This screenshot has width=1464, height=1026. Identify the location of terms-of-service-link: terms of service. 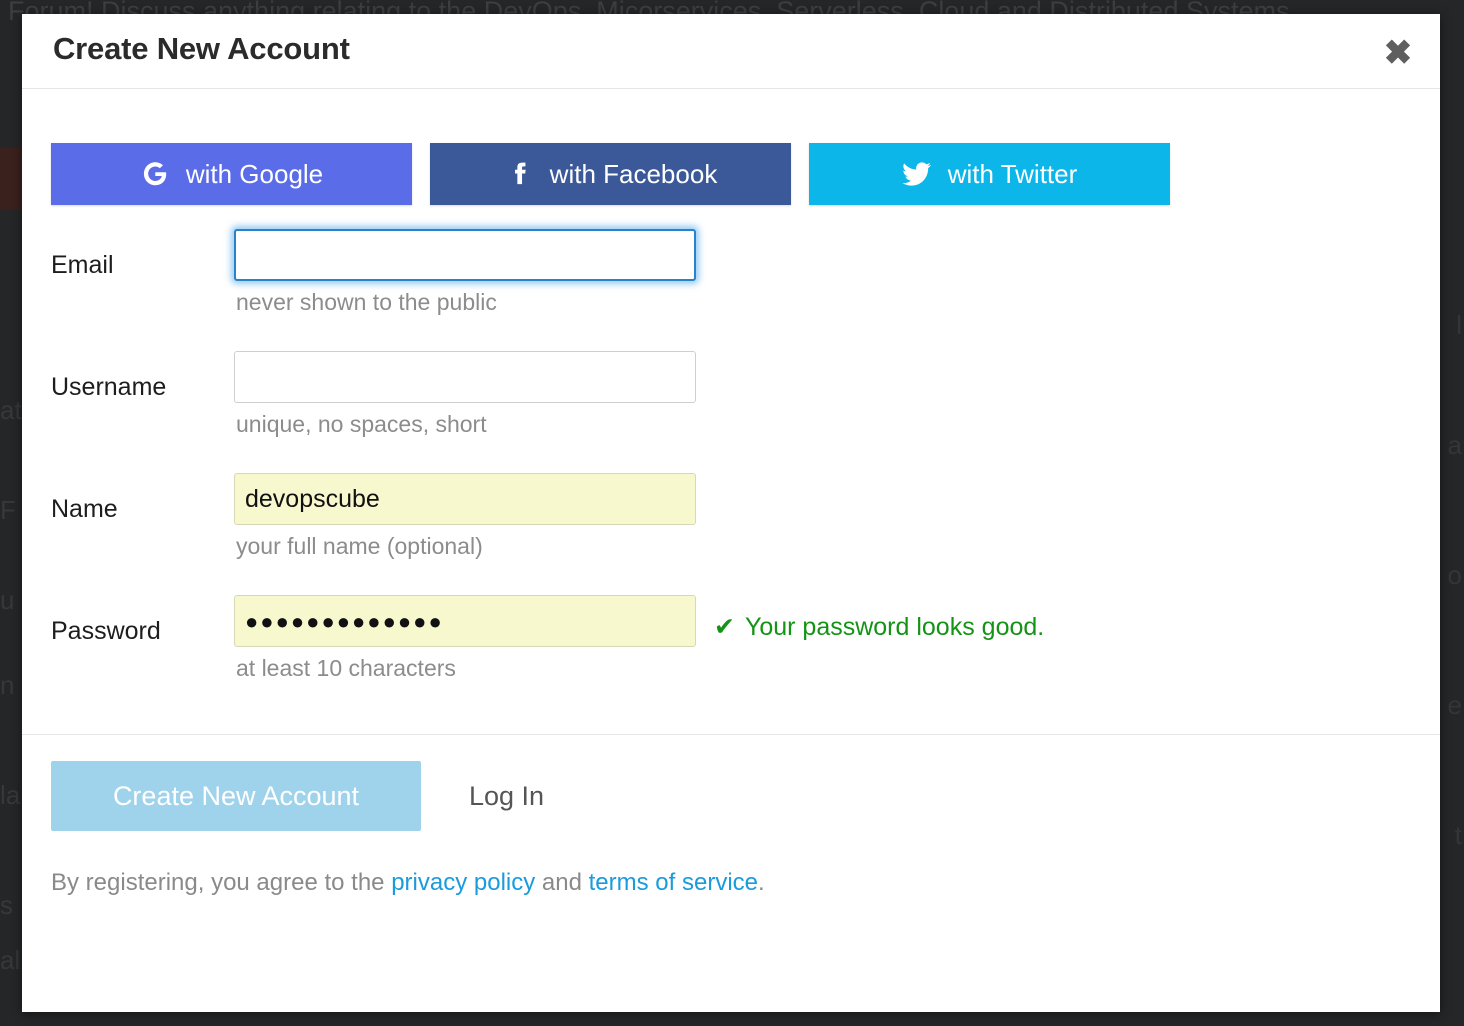
(673, 882).